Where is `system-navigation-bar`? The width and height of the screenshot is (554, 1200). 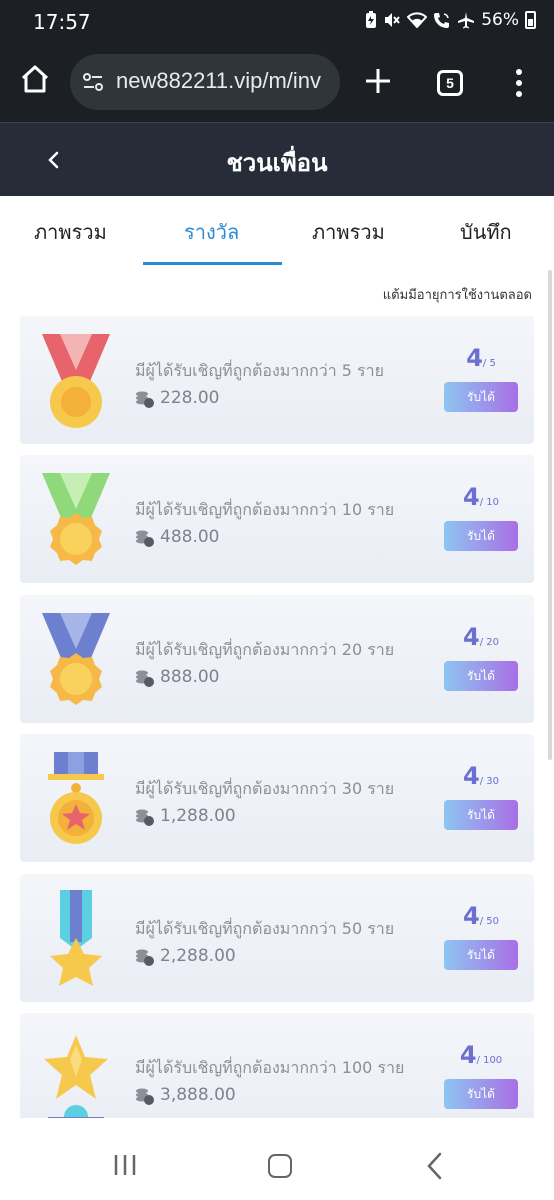
system-navigation-bar is located at coordinates (277, 1159).